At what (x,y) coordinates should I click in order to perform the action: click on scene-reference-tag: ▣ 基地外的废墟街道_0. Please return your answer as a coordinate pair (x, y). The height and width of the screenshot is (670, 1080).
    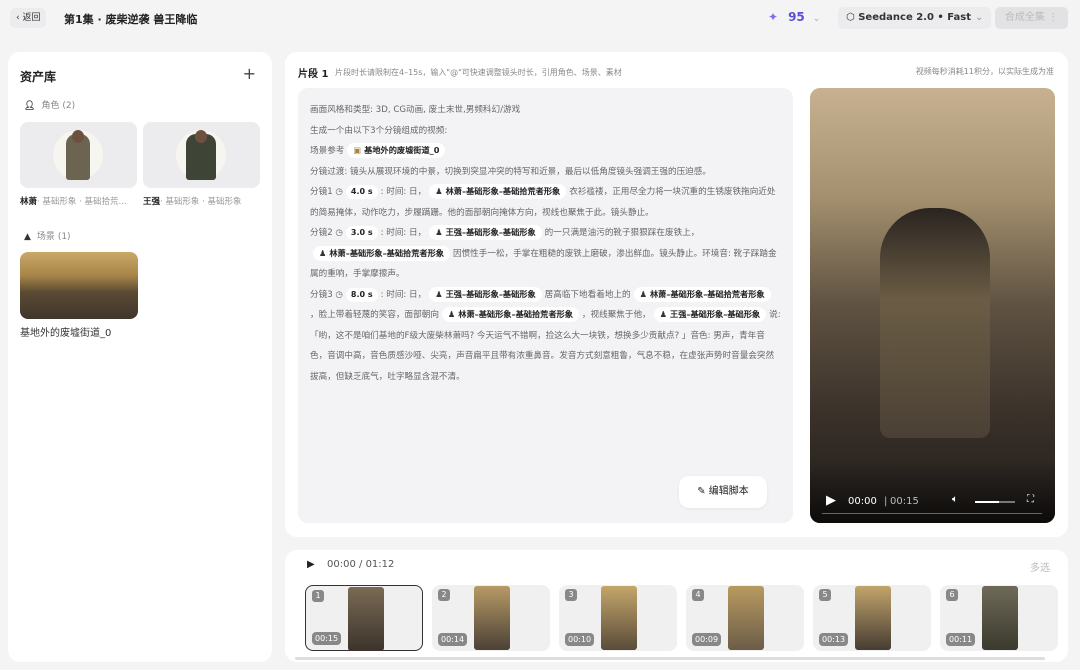
    Looking at the image, I should click on (396, 150).